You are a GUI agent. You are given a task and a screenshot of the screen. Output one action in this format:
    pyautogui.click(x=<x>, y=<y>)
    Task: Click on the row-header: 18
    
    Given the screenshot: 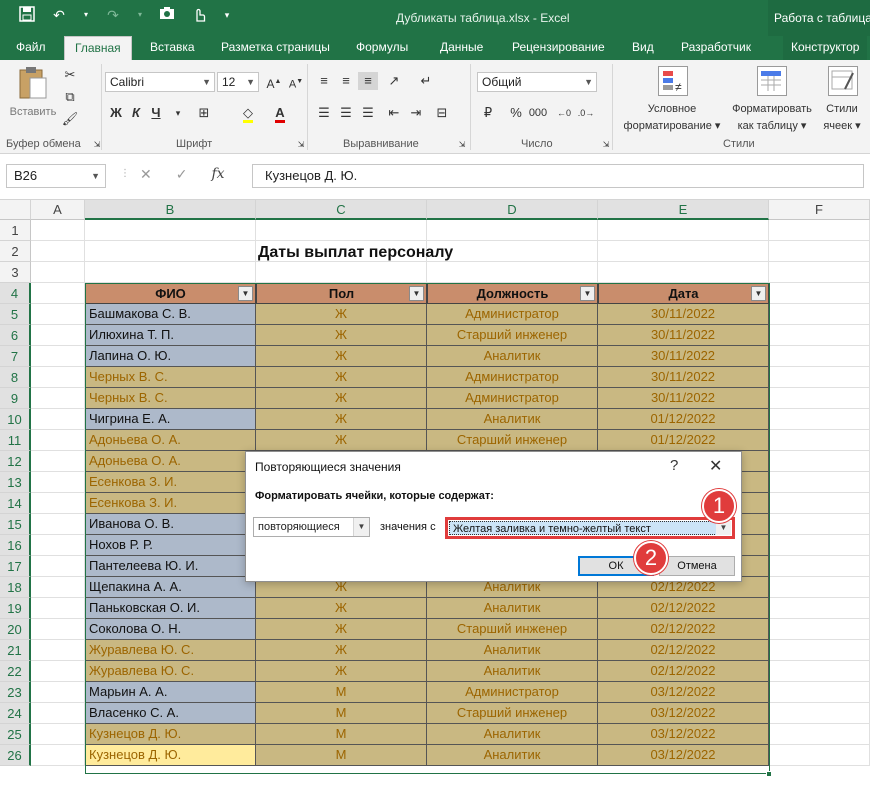 What is the action you would take?
    pyautogui.click(x=15, y=587)
    